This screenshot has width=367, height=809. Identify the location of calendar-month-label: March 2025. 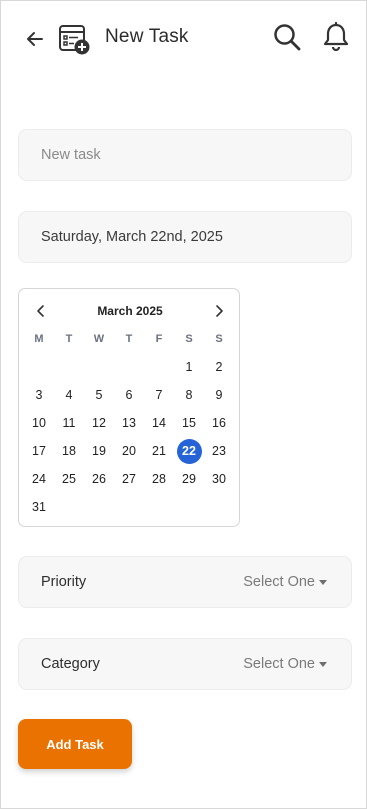
(130, 311).